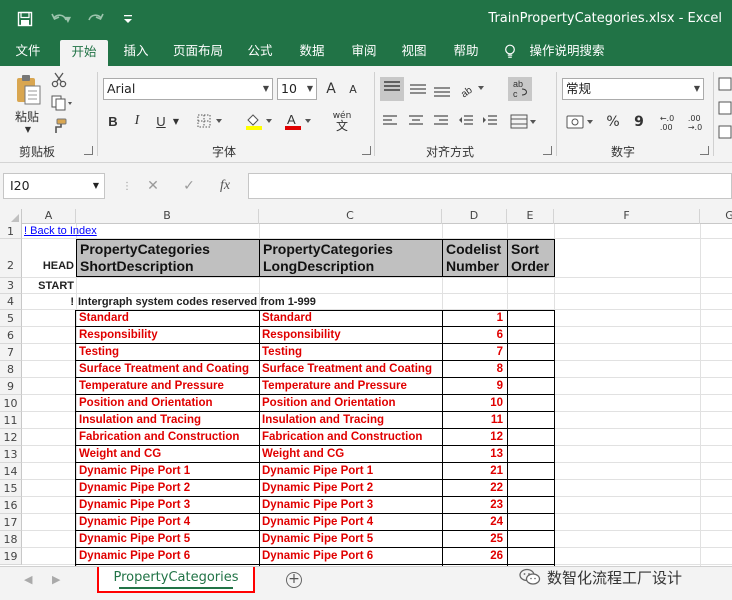 This screenshot has height=600, width=732. What do you see at coordinates (11, 539) in the screenshot?
I see `row-header: 18` at bounding box center [11, 539].